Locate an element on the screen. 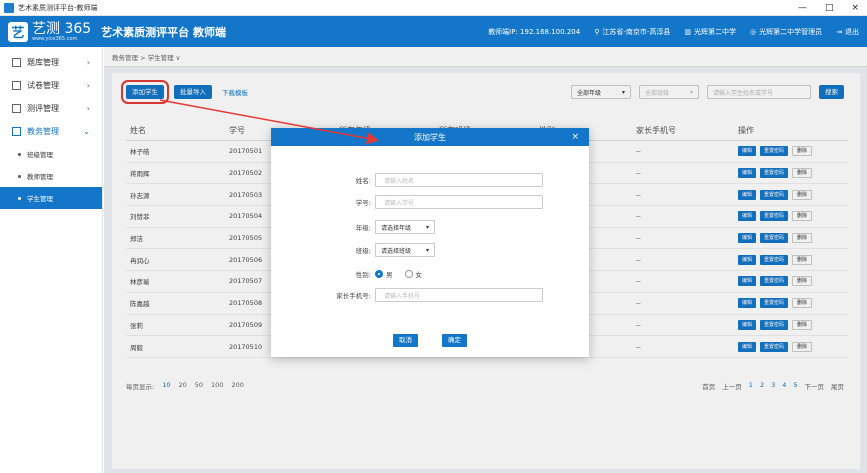 The height and width of the screenshot is (473, 867). app-icon is located at coordinates (9, 7).